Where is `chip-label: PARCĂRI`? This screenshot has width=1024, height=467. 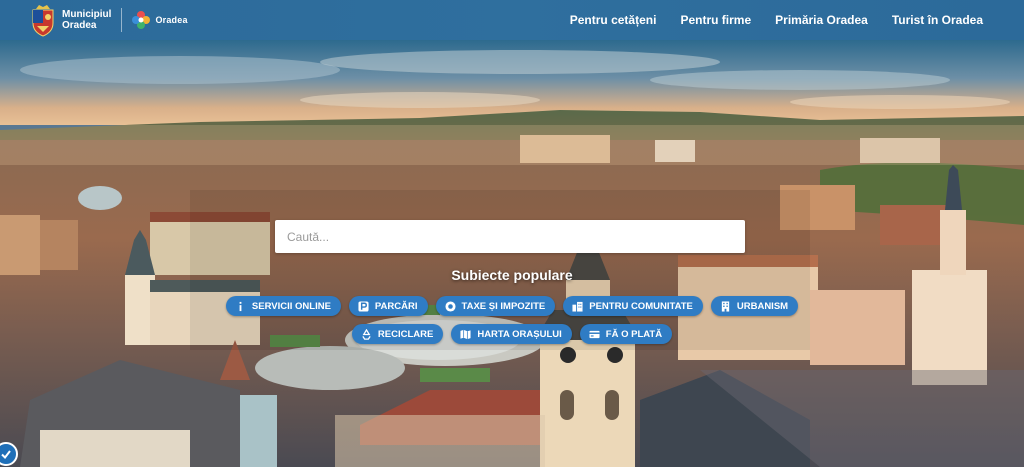 chip-label: PARCĂRI is located at coordinates (396, 306).